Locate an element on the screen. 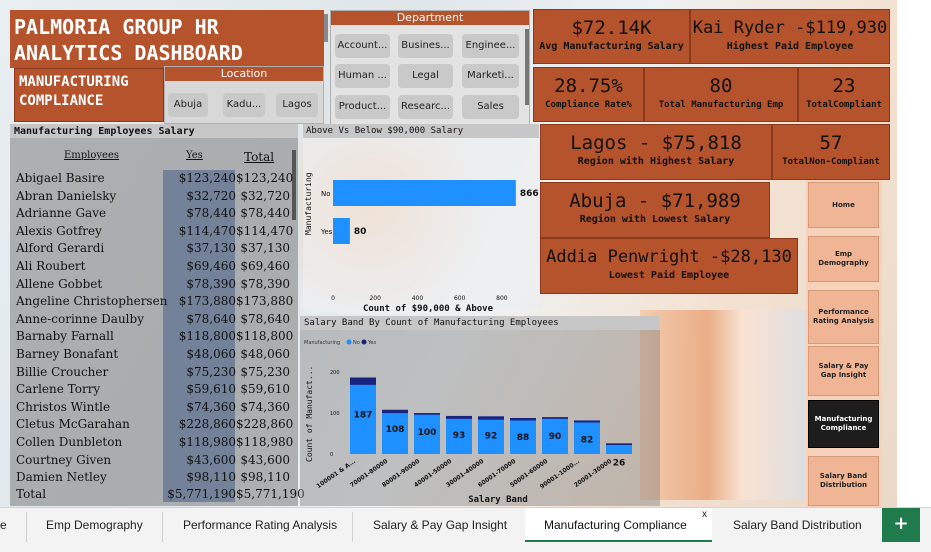  table-row: Barney Bonafant $48,060 $48,060 is located at coordinates (153, 356).